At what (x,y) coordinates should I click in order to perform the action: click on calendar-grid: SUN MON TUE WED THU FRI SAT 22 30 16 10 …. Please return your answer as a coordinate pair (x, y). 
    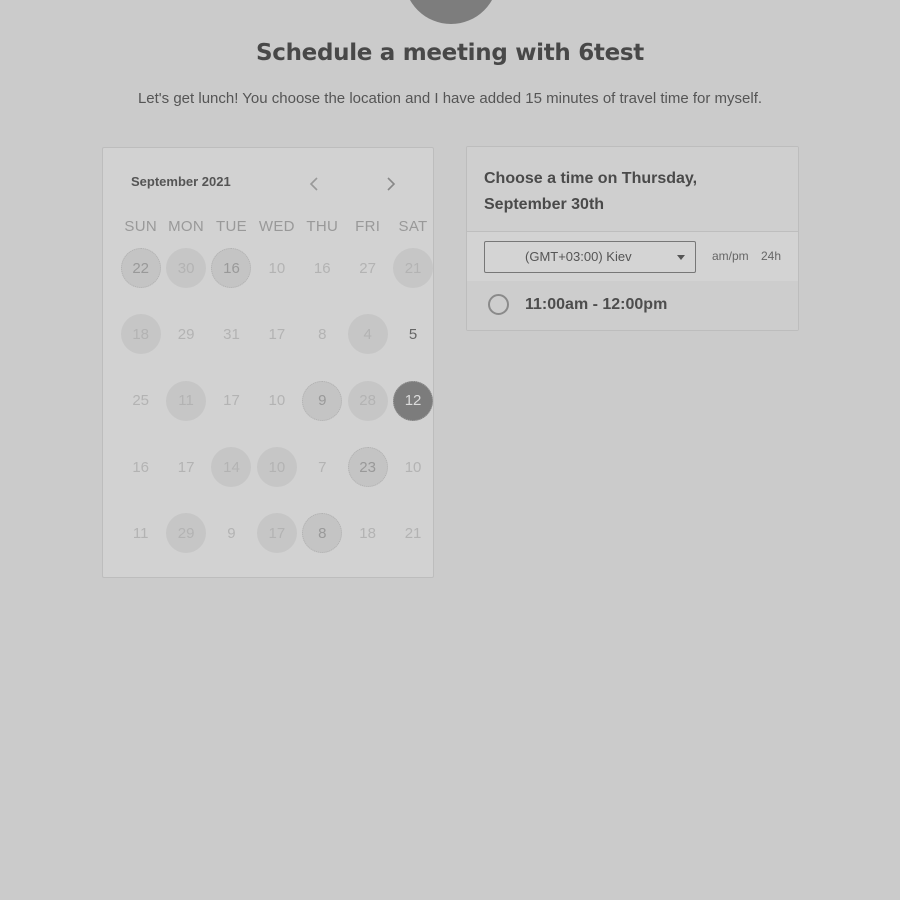
    Looking at the image, I should click on (275, 392).